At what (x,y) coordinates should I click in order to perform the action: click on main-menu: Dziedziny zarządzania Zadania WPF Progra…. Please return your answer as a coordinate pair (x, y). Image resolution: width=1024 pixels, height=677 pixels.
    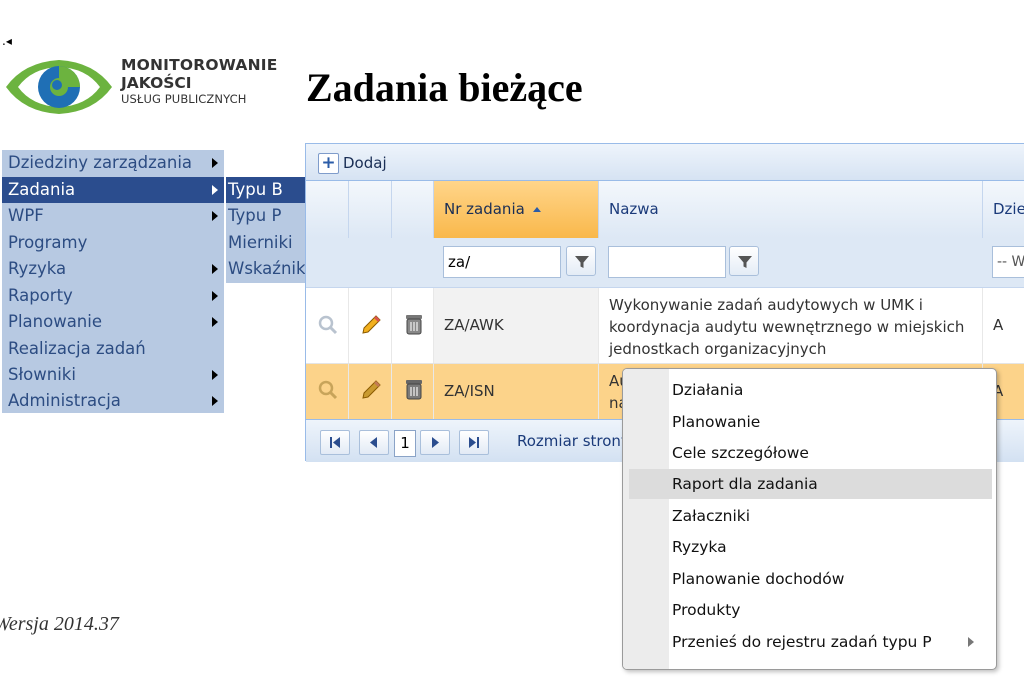
    Looking at the image, I should click on (113, 281).